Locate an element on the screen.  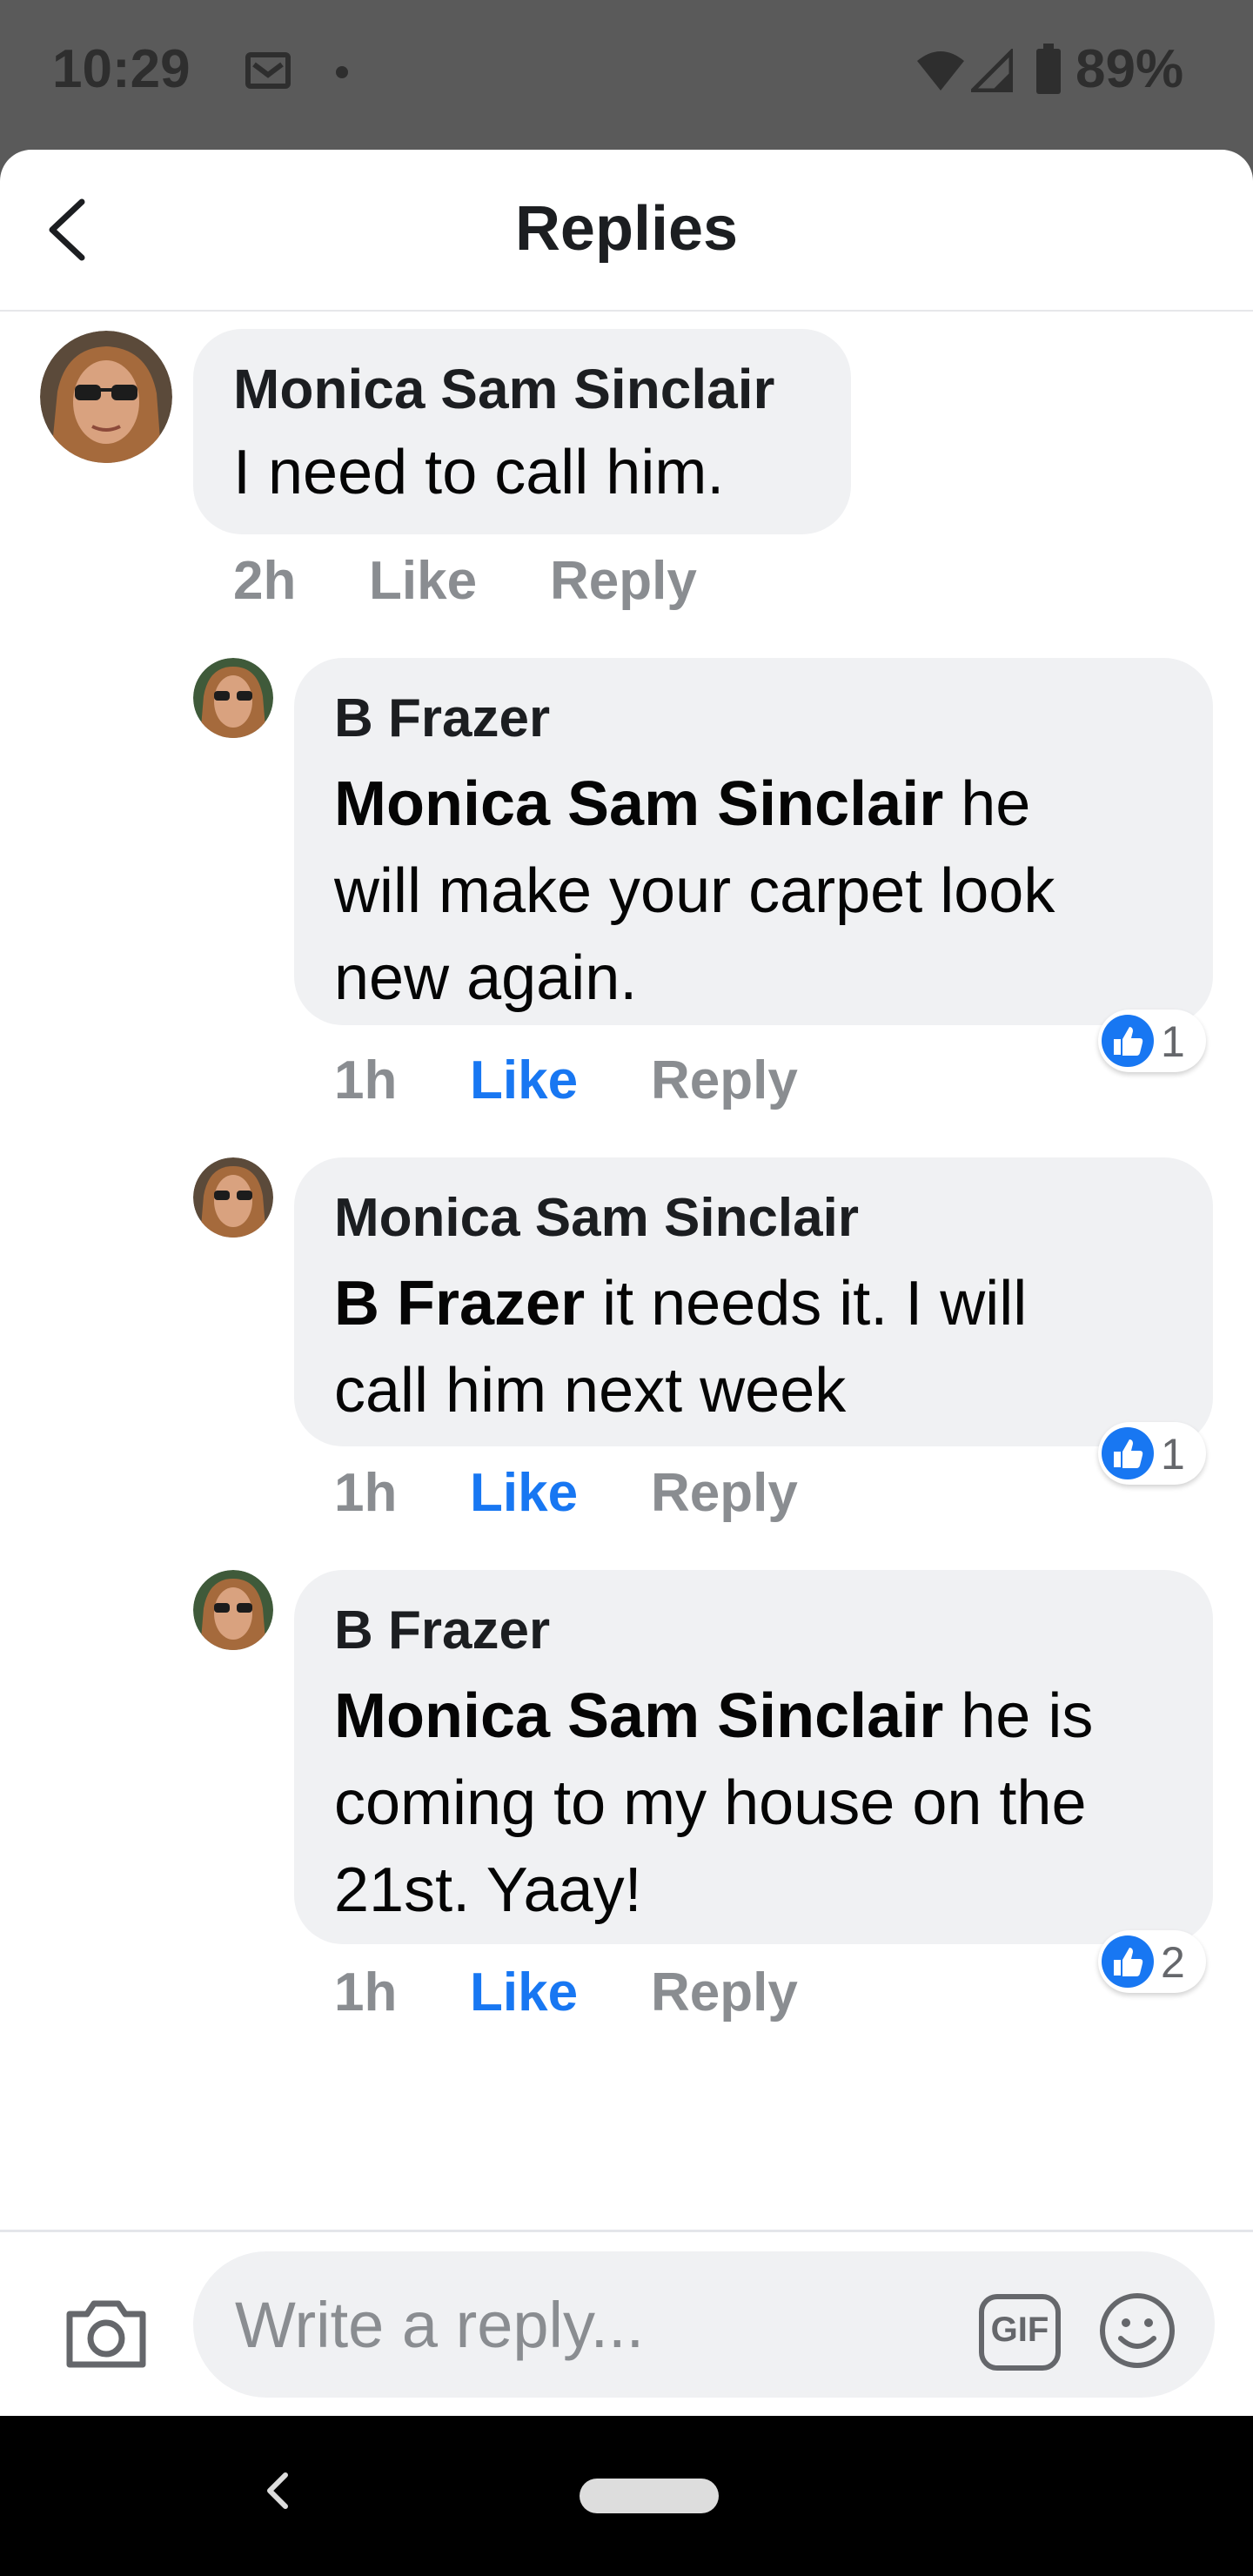
reaction-badge: 2 is located at coordinates (1152, 1961).